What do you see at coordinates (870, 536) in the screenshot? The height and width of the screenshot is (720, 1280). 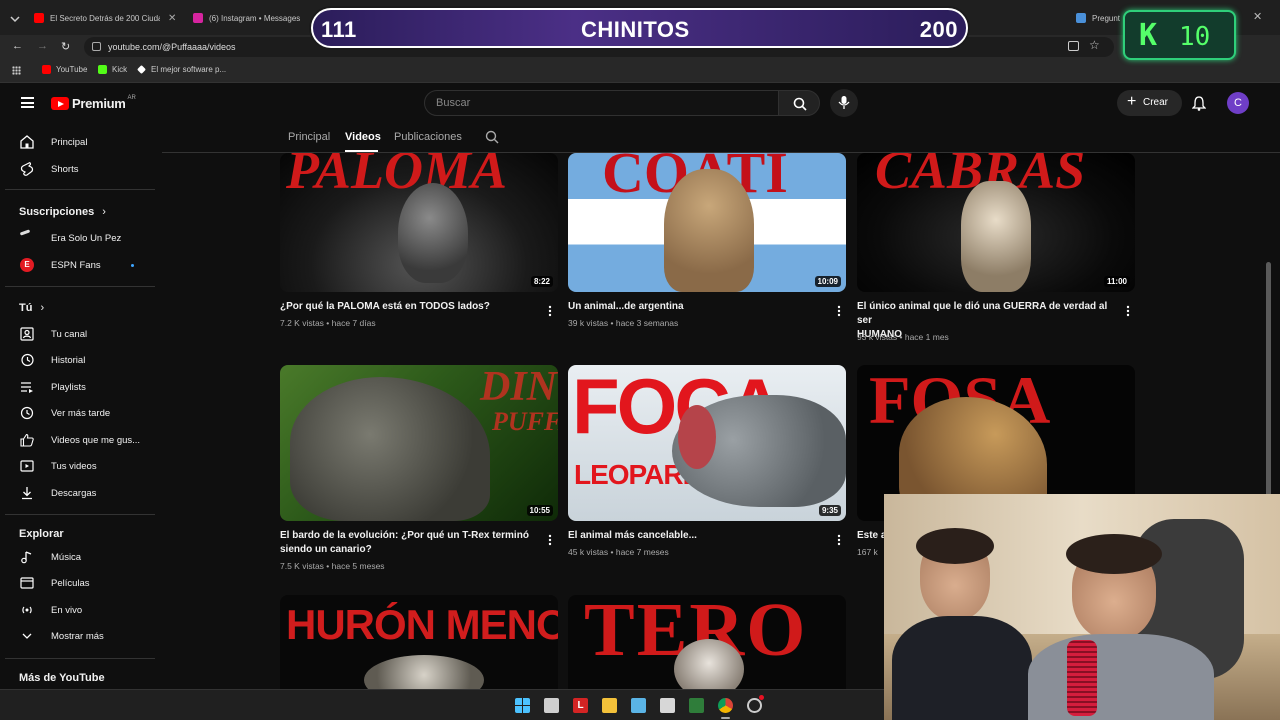 I see `video-title: Este a` at bounding box center [870, 536].